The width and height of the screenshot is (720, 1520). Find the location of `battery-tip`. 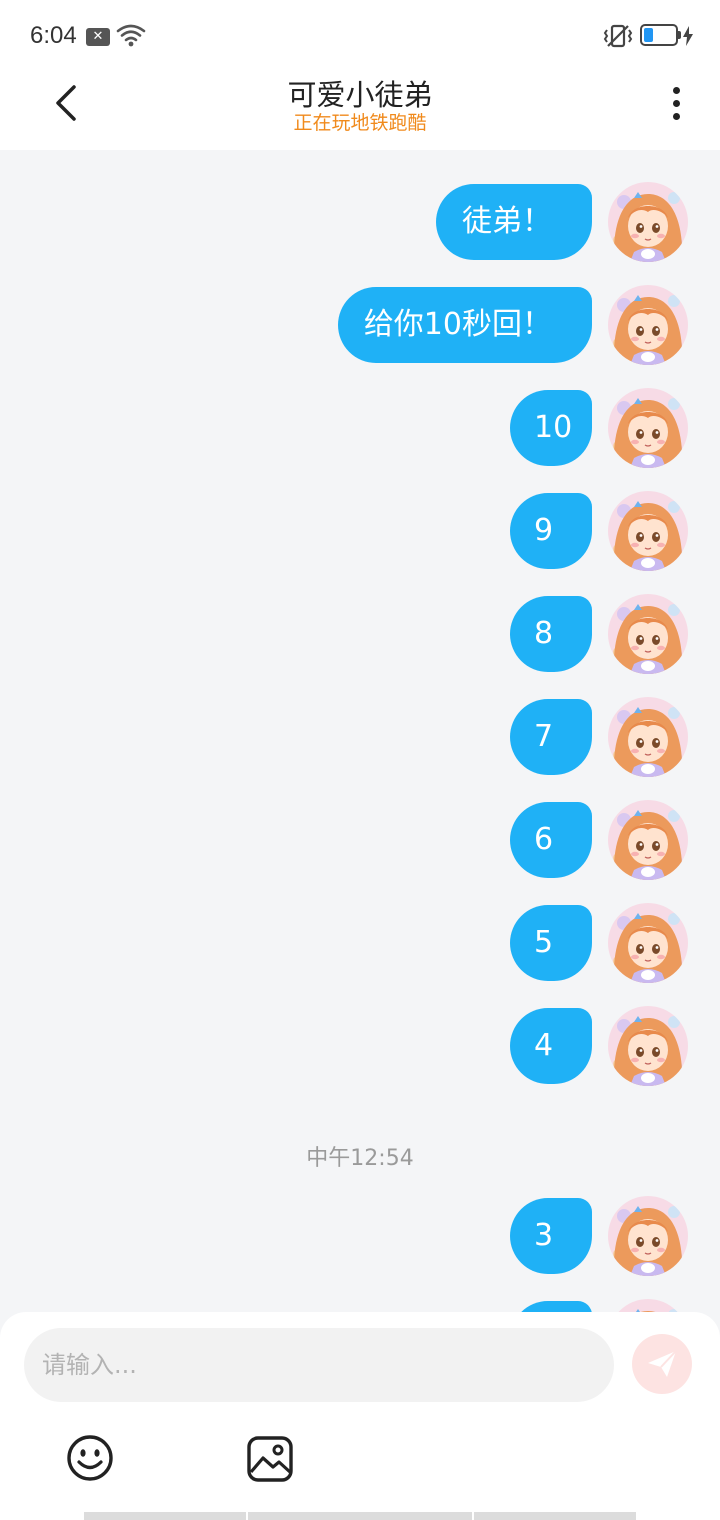

battery-tip is located at coordinates (679, 35).